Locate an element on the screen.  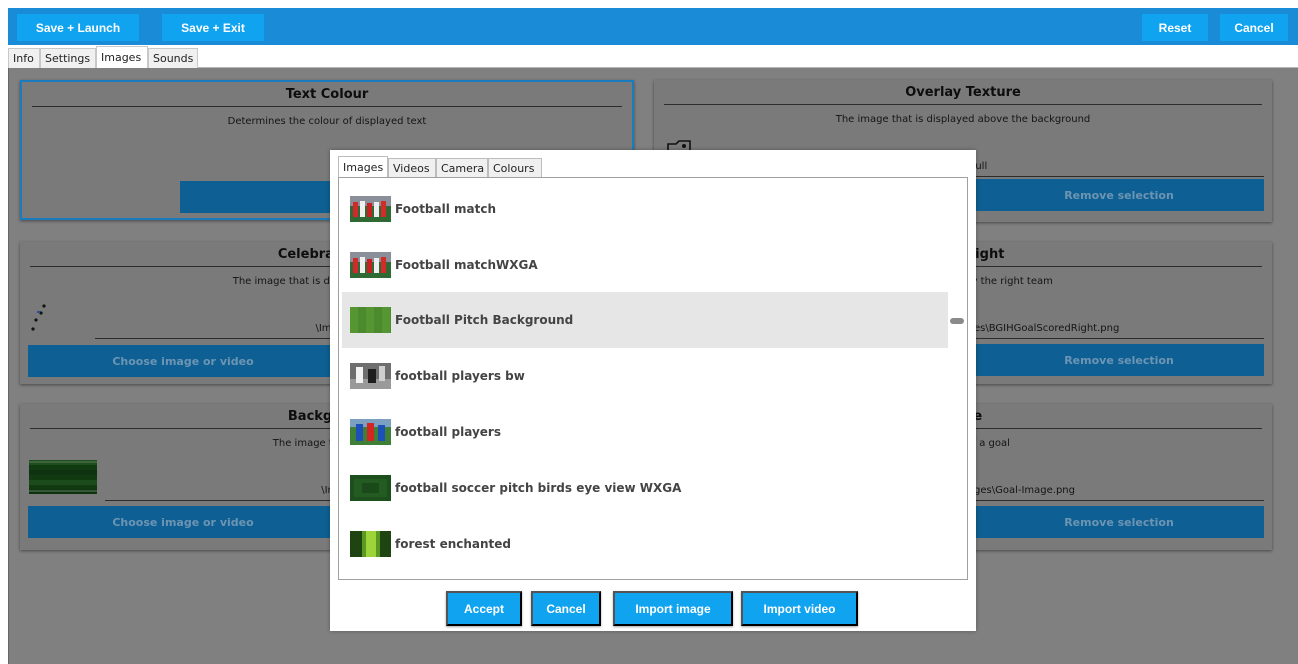
tab-settings: Settings is located at coordinates (68, 58).